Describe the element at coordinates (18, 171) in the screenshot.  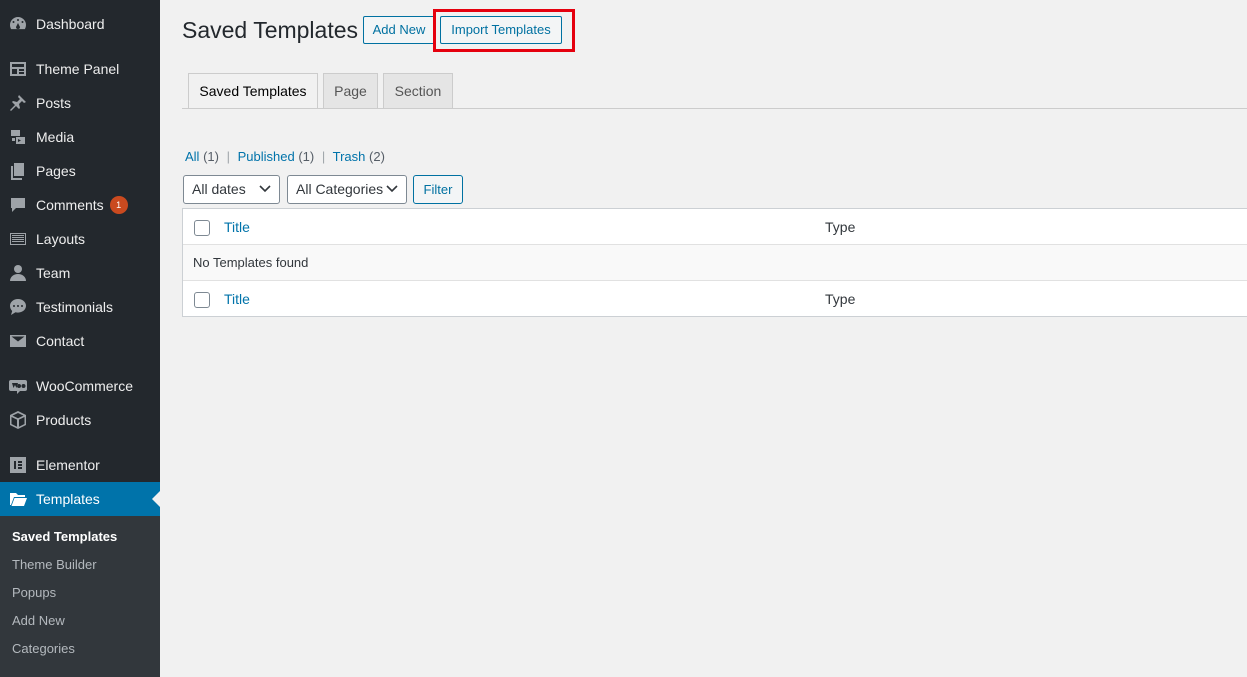
I see `pages-icon` at that location.